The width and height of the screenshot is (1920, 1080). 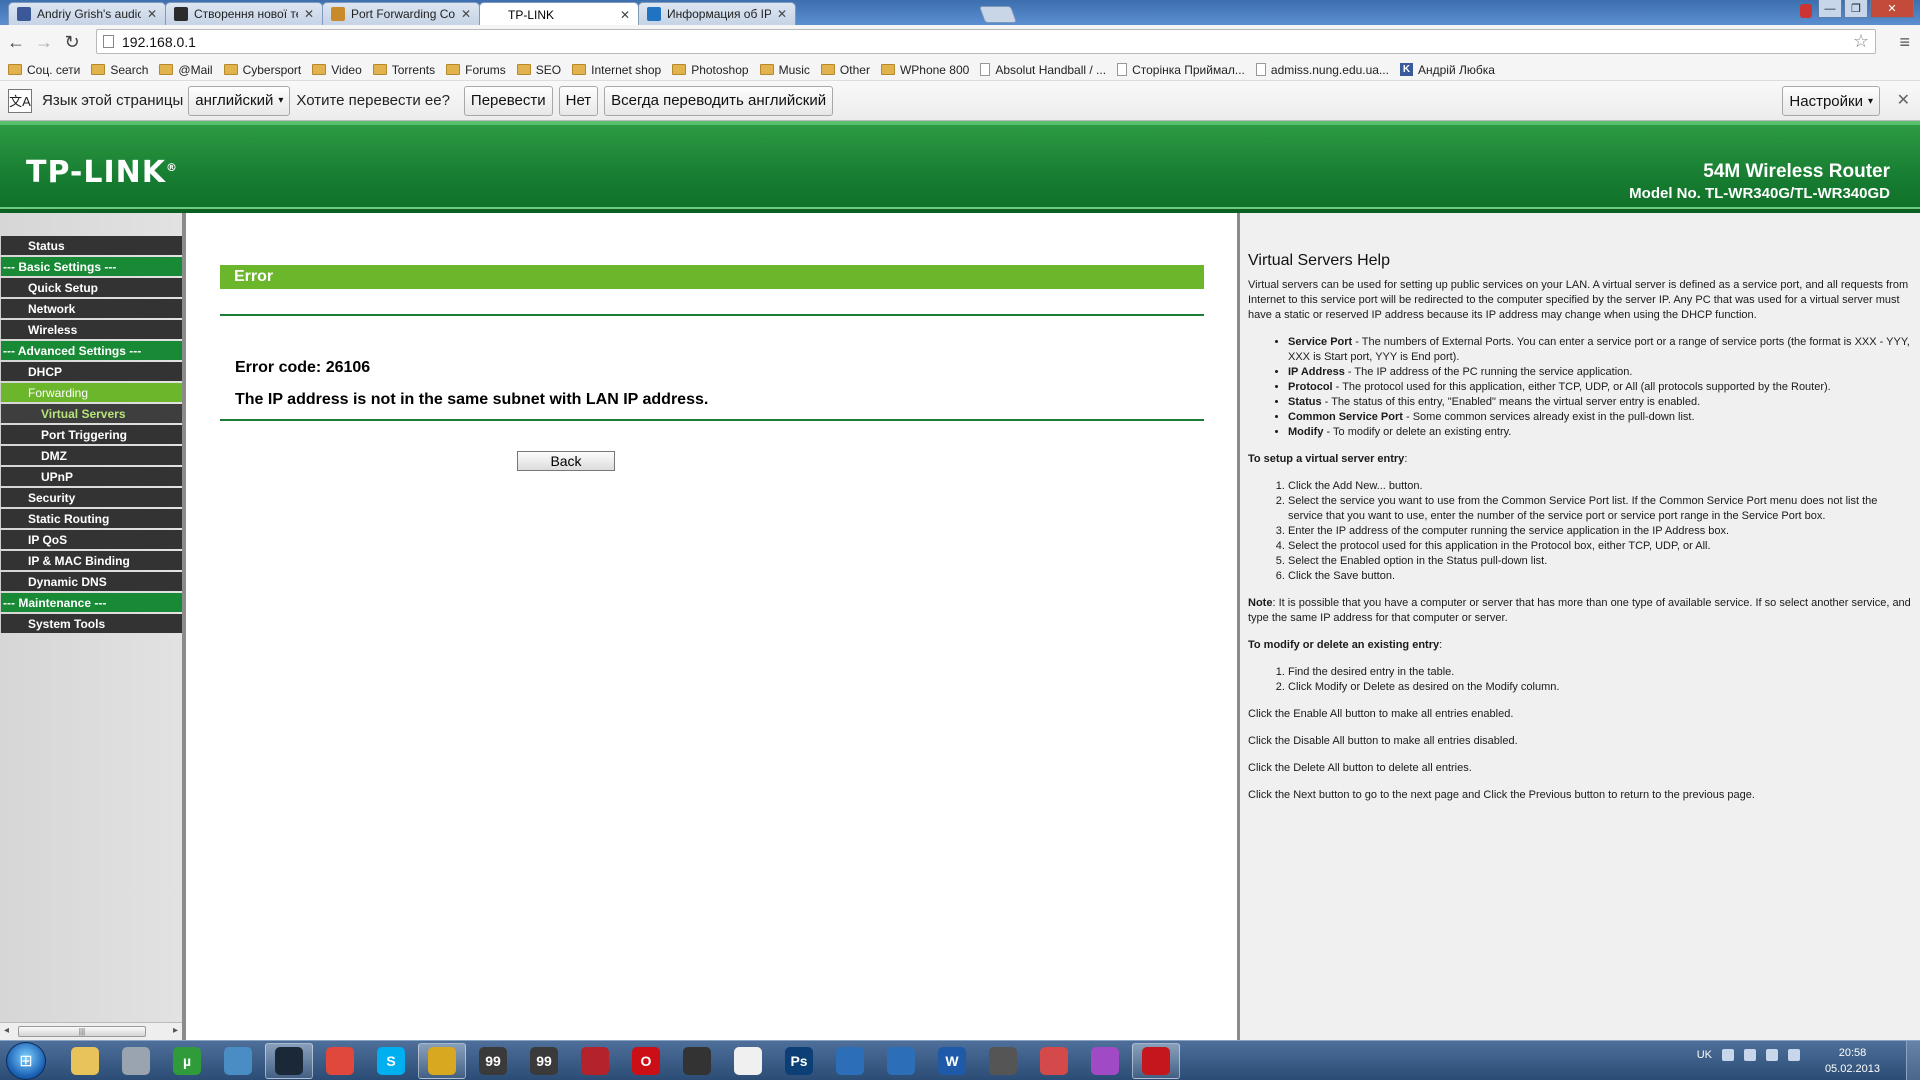 What do you see at coordinates (476, 70) in the screenshot?
I see `bookmark-item: Forums` at bounding box center [476, 70].